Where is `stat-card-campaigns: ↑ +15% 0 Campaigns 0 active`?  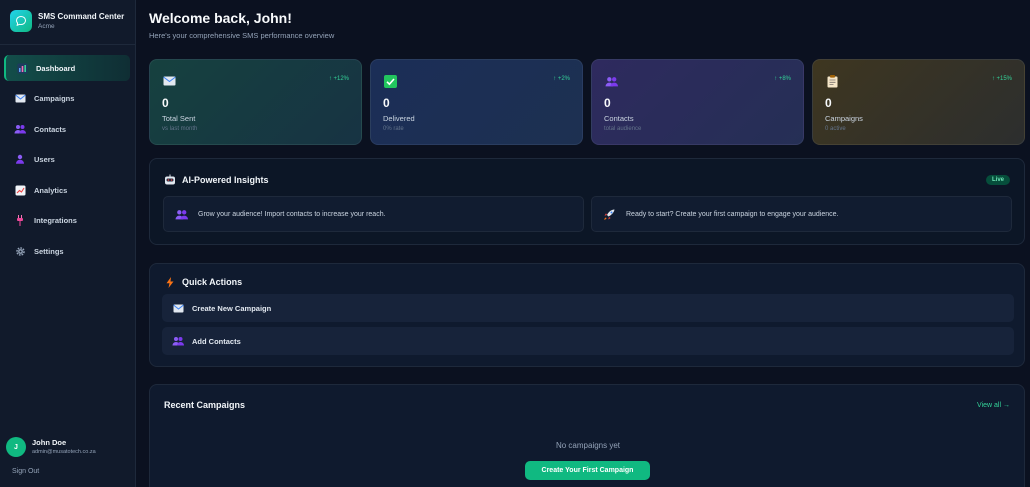 stat-card-campaigns: ↑ +15% 0 Campaigns 0 active is located at coordinates (918, 102).